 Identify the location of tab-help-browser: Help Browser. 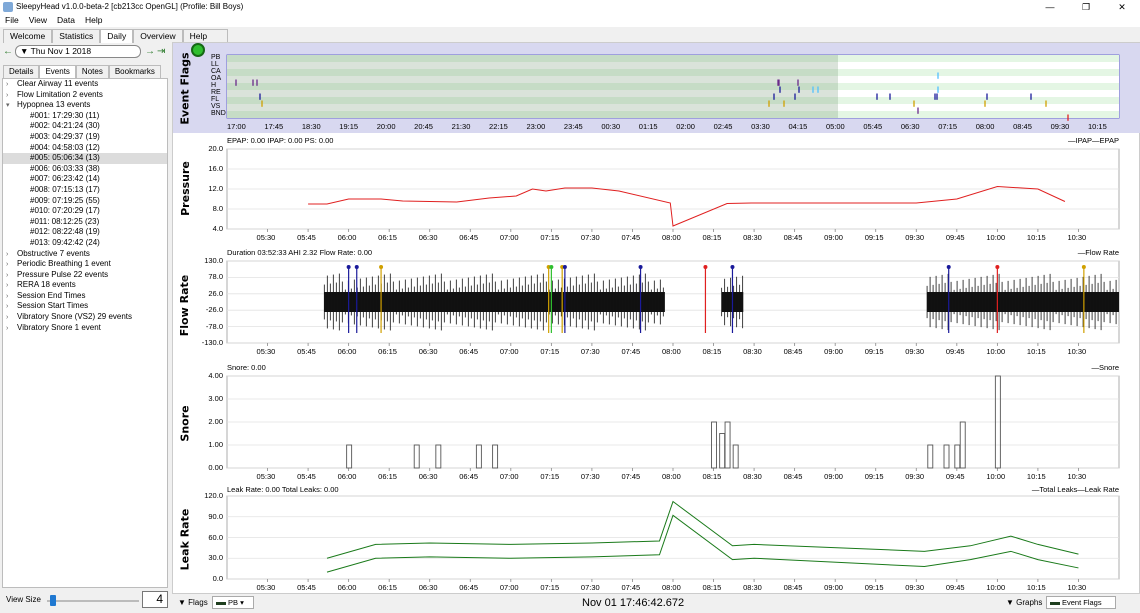
(205, 41).